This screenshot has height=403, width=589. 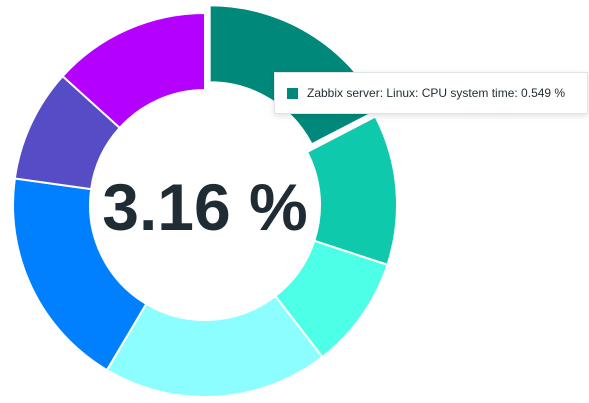 What do you see at coordinates (204, 207) in the screenshot?
I see `center-value: 3.16 %` at bounding box center [204, 207].